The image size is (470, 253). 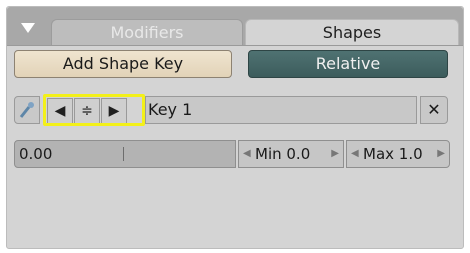 I want to click on tab-shapes: Shapes, so click(x=352, y=32).